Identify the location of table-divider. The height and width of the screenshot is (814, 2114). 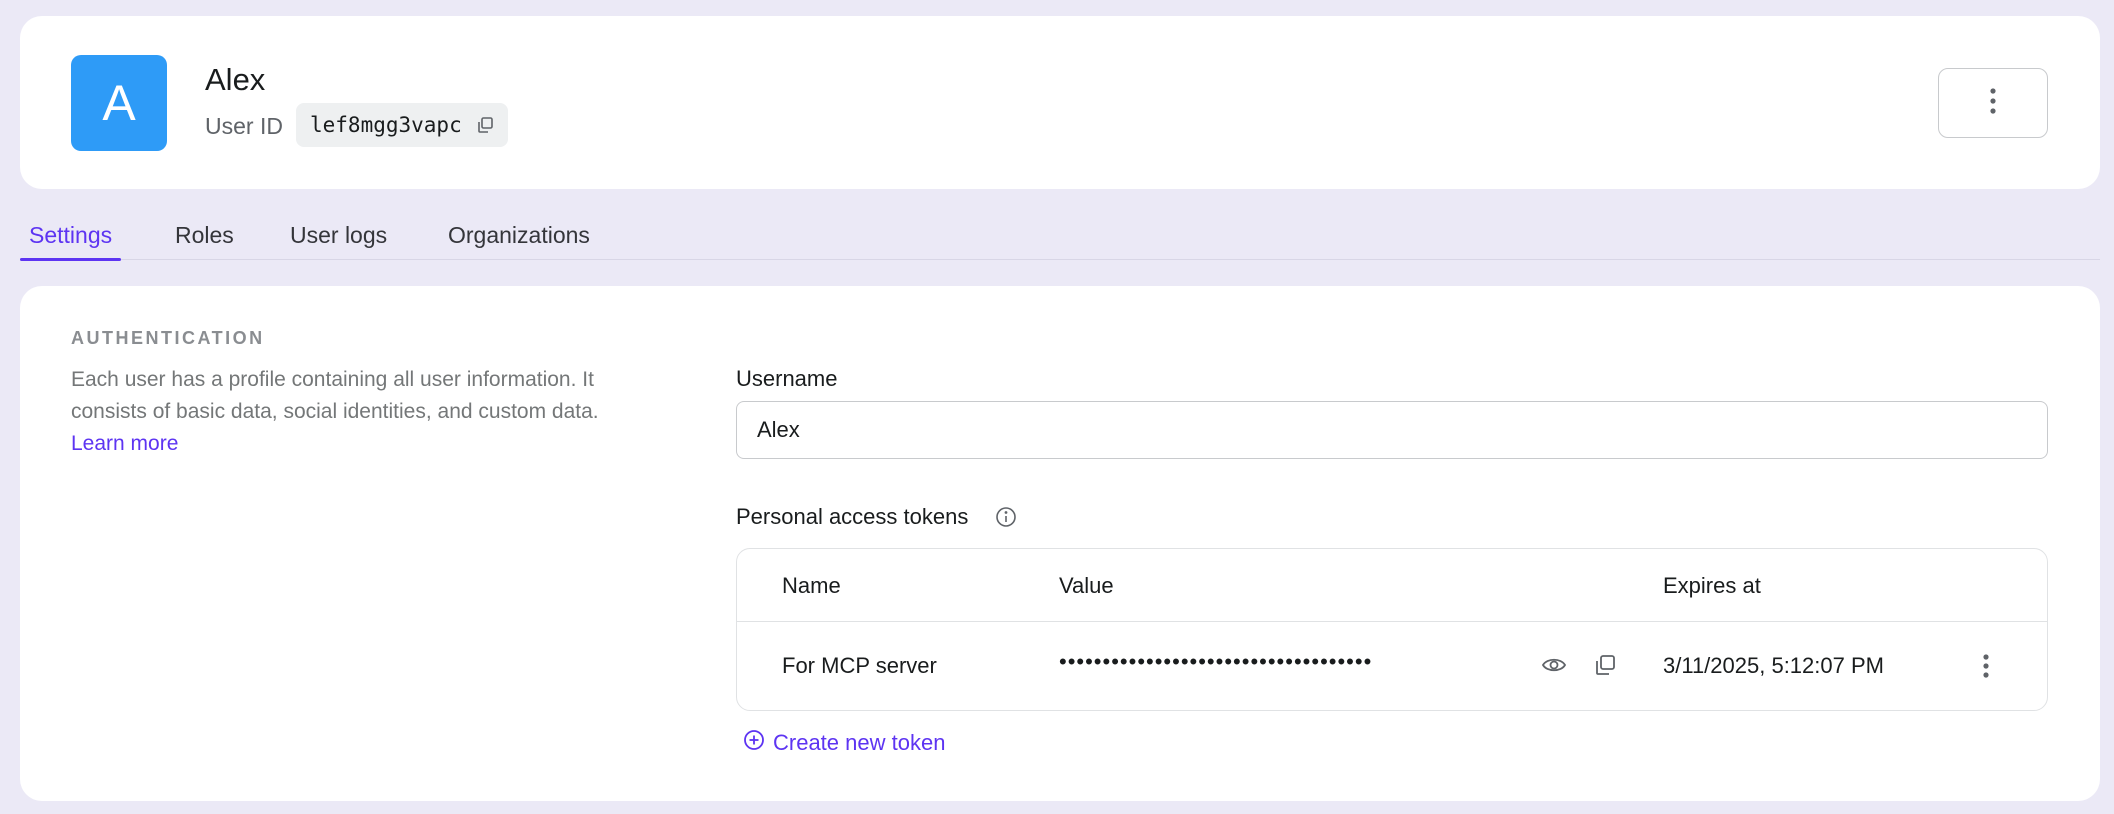
(1392, 621).